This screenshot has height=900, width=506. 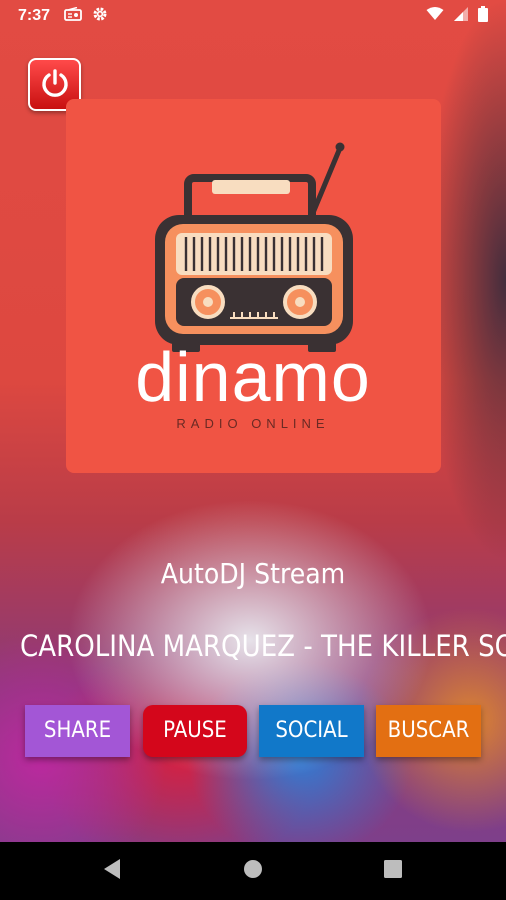 I want to click on recents-icon, so click(x=393, y=871).